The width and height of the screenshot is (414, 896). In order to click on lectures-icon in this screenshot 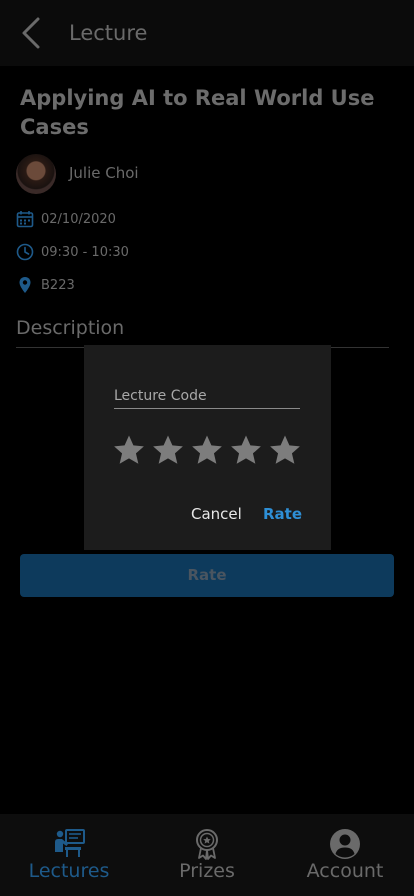, I will do `click(70, 843)`.